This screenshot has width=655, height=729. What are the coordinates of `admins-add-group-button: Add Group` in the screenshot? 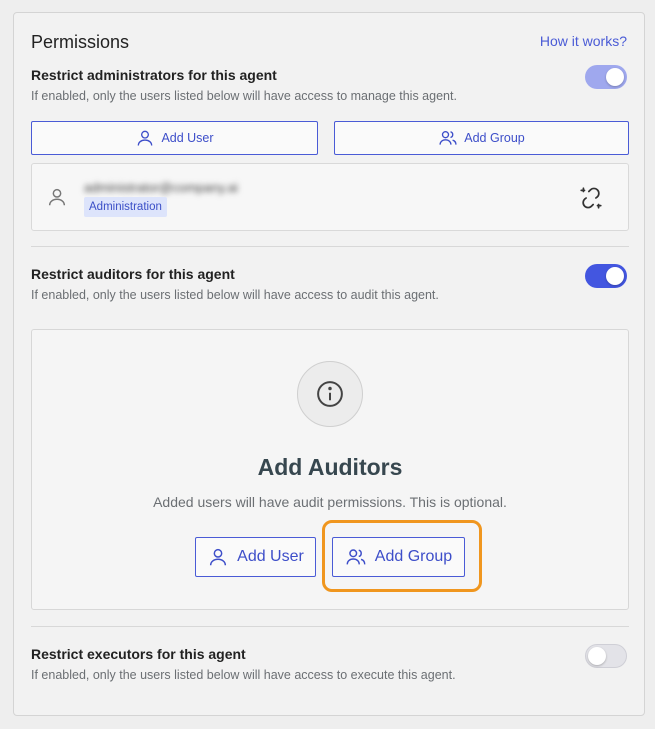 It's located at (481, 138).